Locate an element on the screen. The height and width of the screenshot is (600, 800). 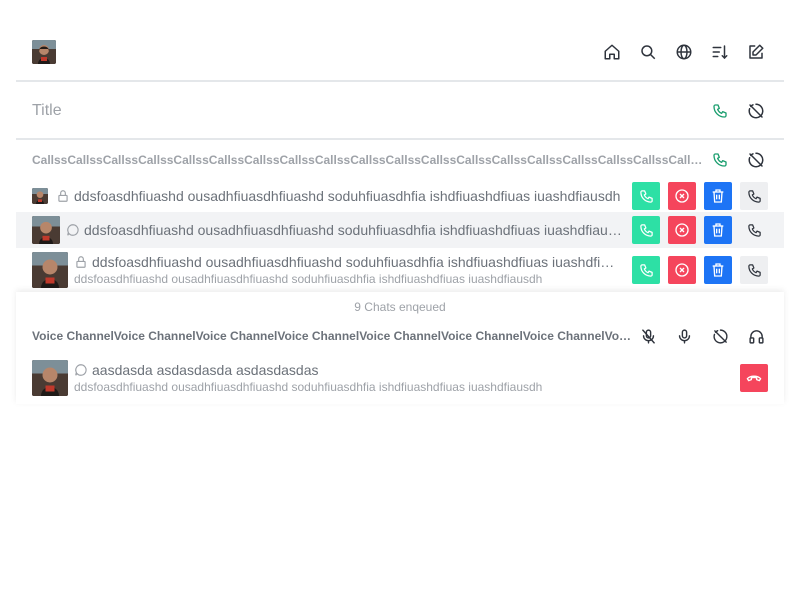
headphones-icon is located at coordinates (756, 336).